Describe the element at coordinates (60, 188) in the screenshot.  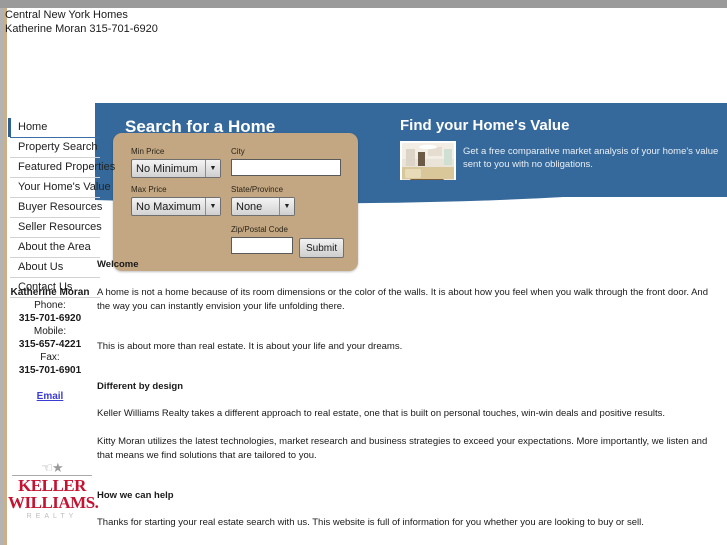
I see `sidebar-item-your-homes-value: Your Home's Value` at that location.